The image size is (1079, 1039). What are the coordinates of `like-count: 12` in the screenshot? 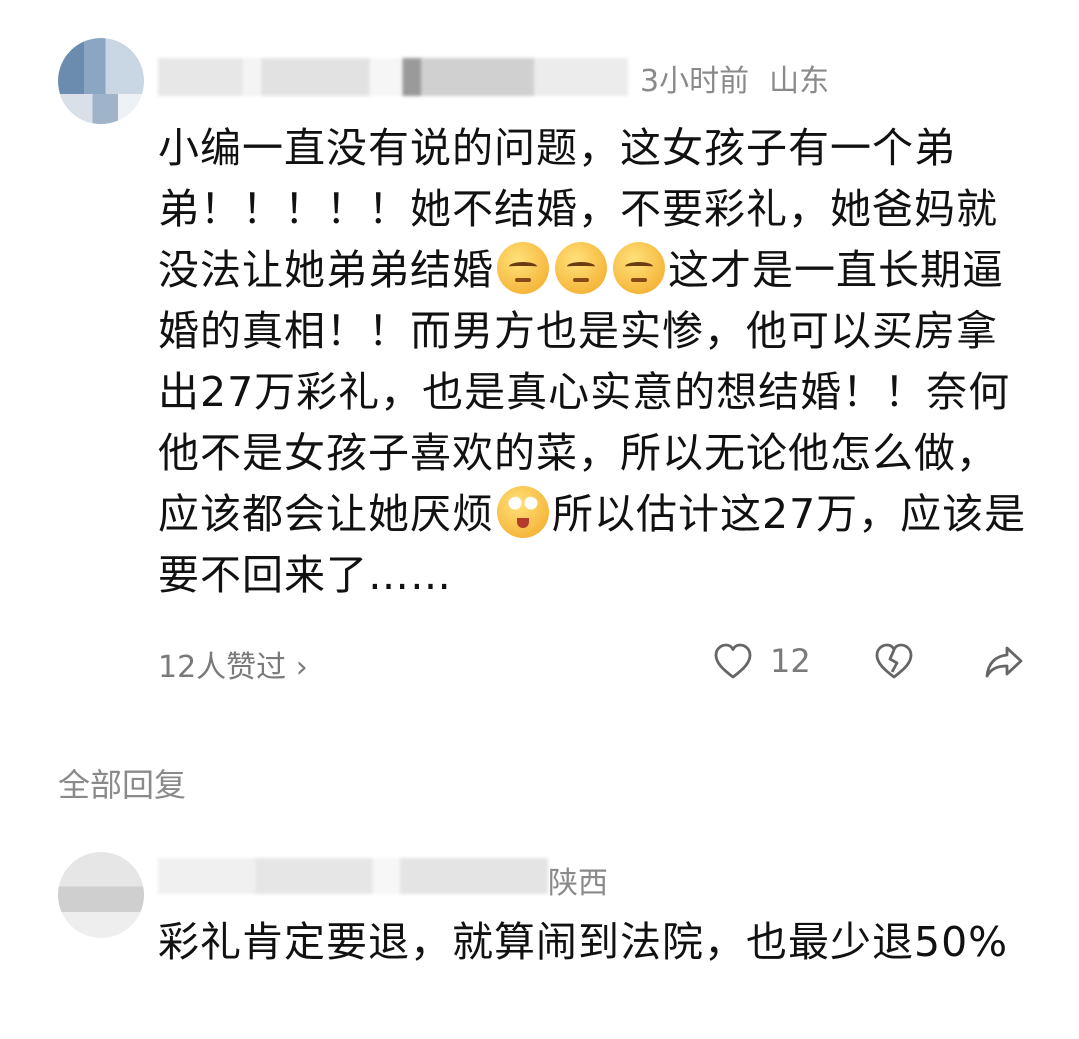 It's located at (790, 661).